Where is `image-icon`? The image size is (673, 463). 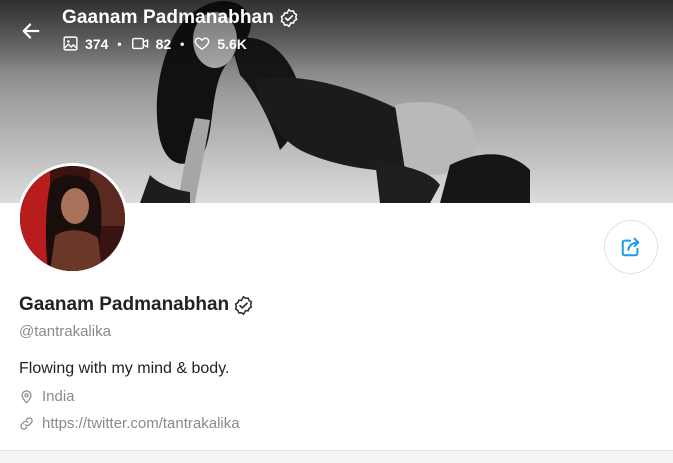 image-icon is located at coordinates (70, 43).